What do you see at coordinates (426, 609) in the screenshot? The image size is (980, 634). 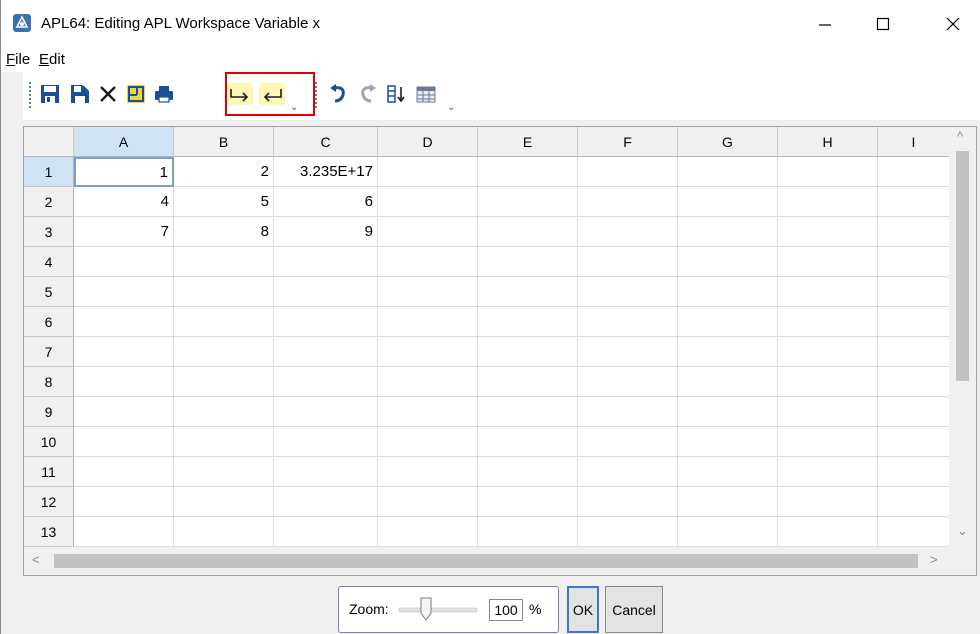 I see `zoom-slider-thumb` at bounding box center [426, 609].